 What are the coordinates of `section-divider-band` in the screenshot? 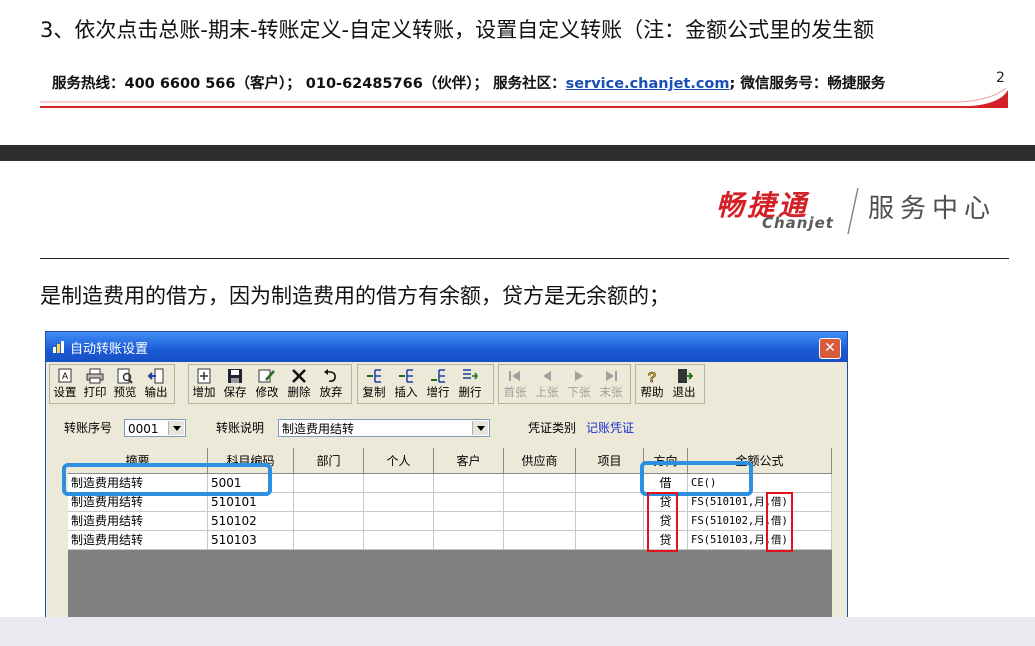 It's located at (517, 153).